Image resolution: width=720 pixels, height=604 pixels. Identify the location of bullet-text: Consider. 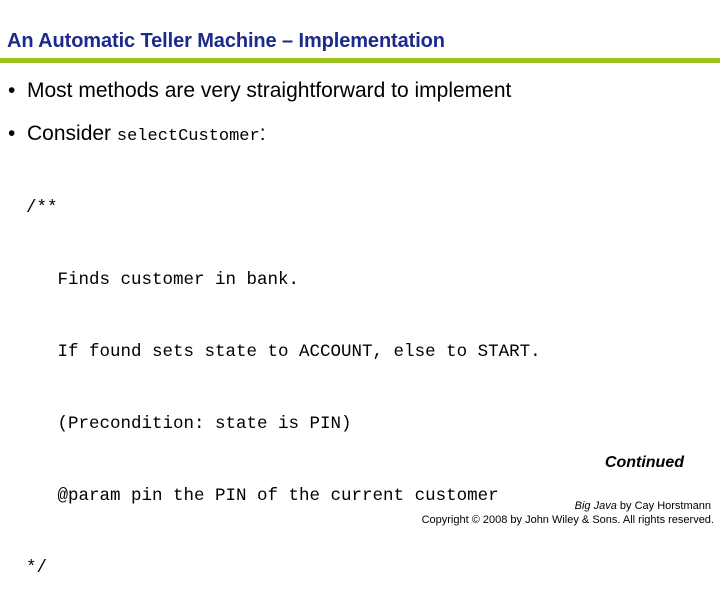
(72, 133).